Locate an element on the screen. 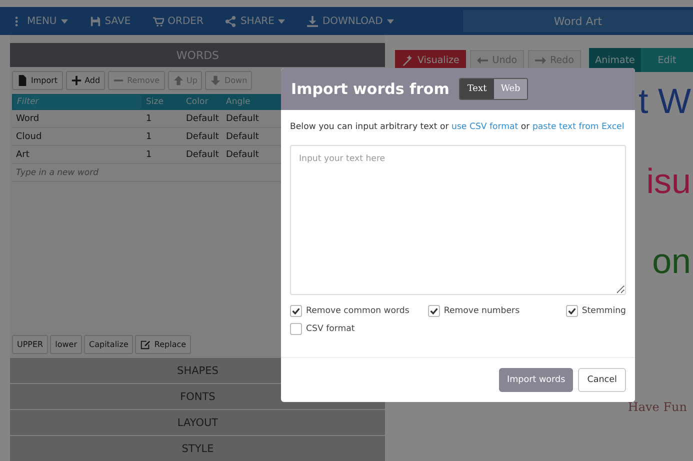 The image size is (693, 461). column-header: Angle is located at coordinates (238, 102).